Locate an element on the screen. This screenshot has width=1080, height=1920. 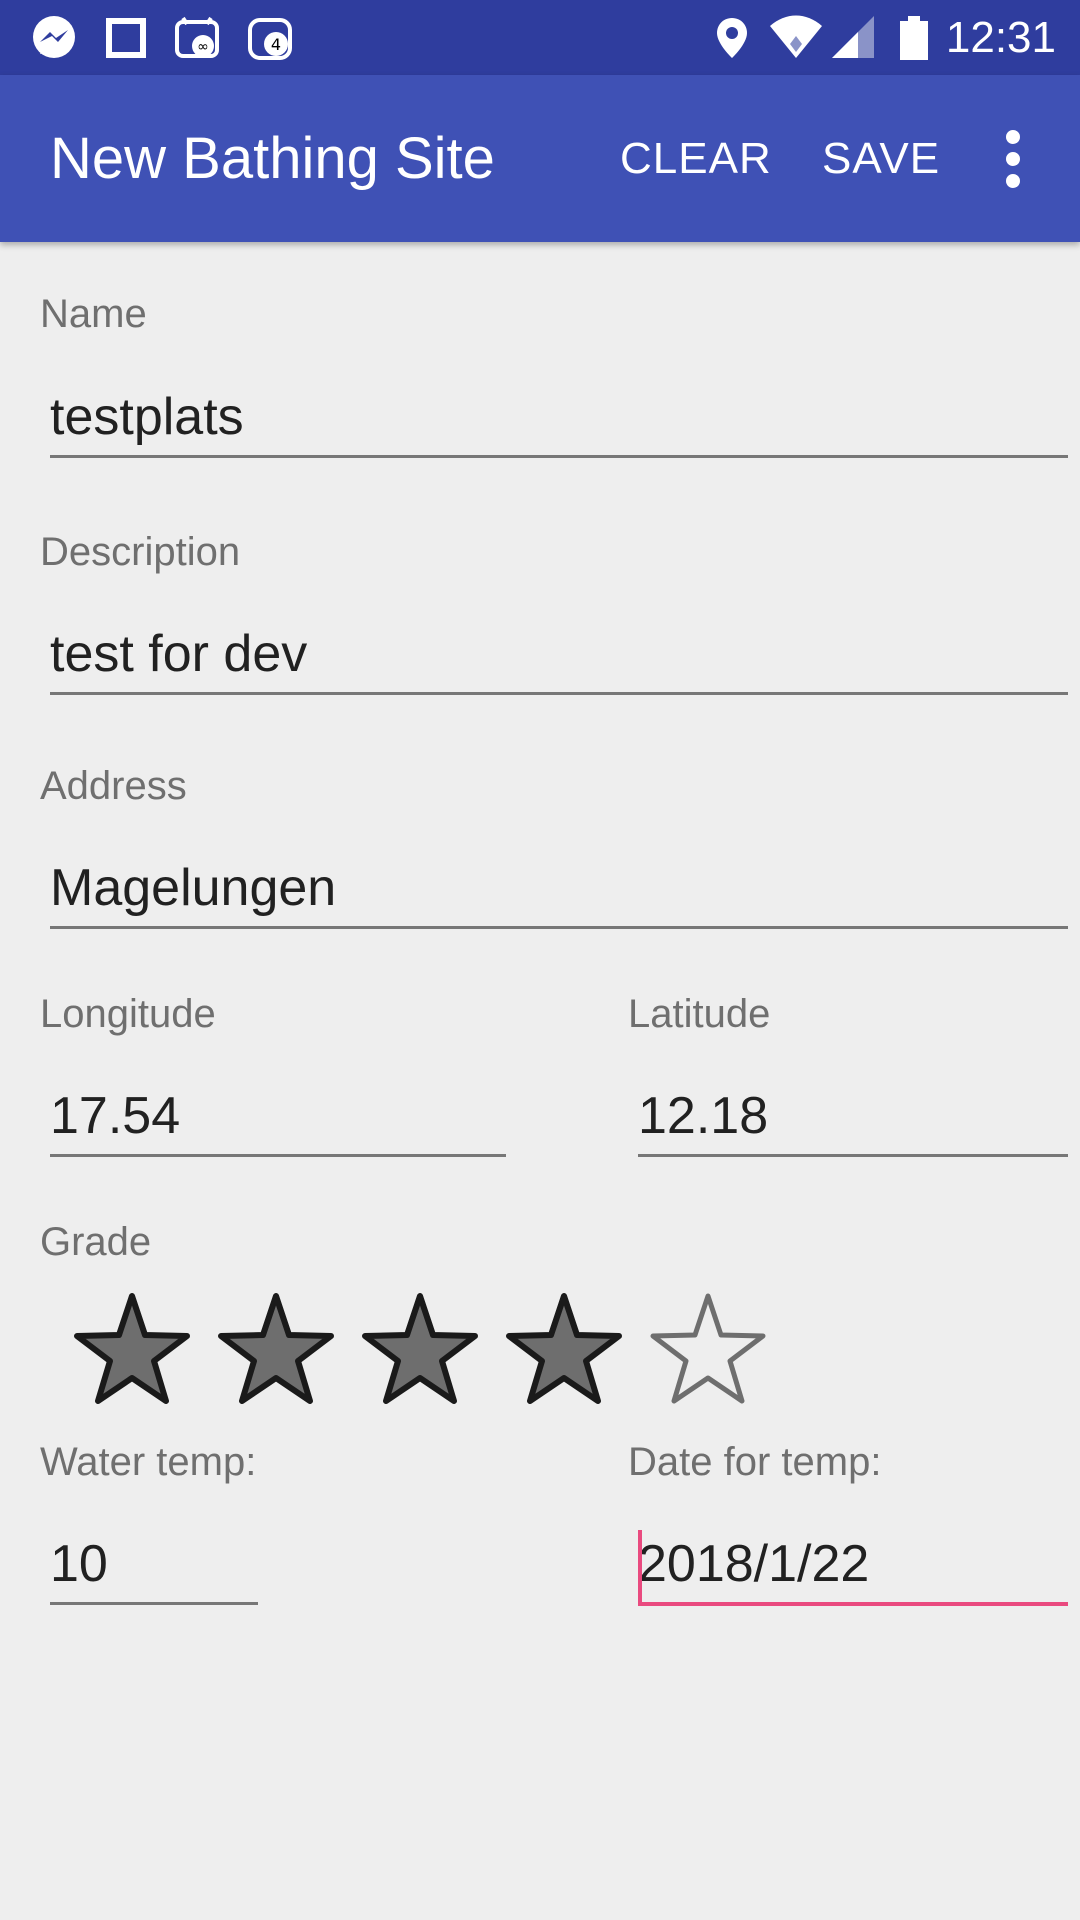
nfc-chat-icon: ∞ is located at coordinates (197, 37).